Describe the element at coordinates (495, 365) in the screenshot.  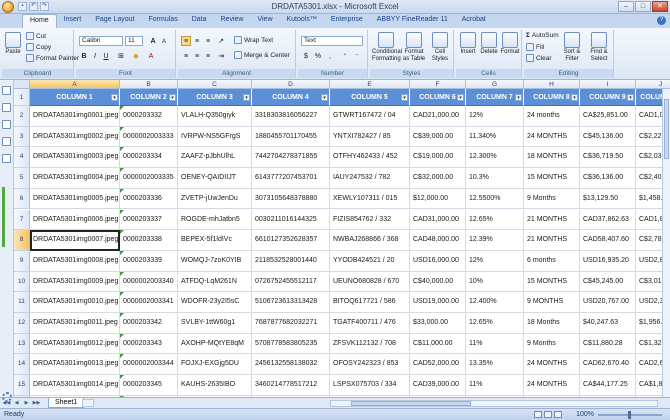
I see `table-cell: 13.35%` at that location.